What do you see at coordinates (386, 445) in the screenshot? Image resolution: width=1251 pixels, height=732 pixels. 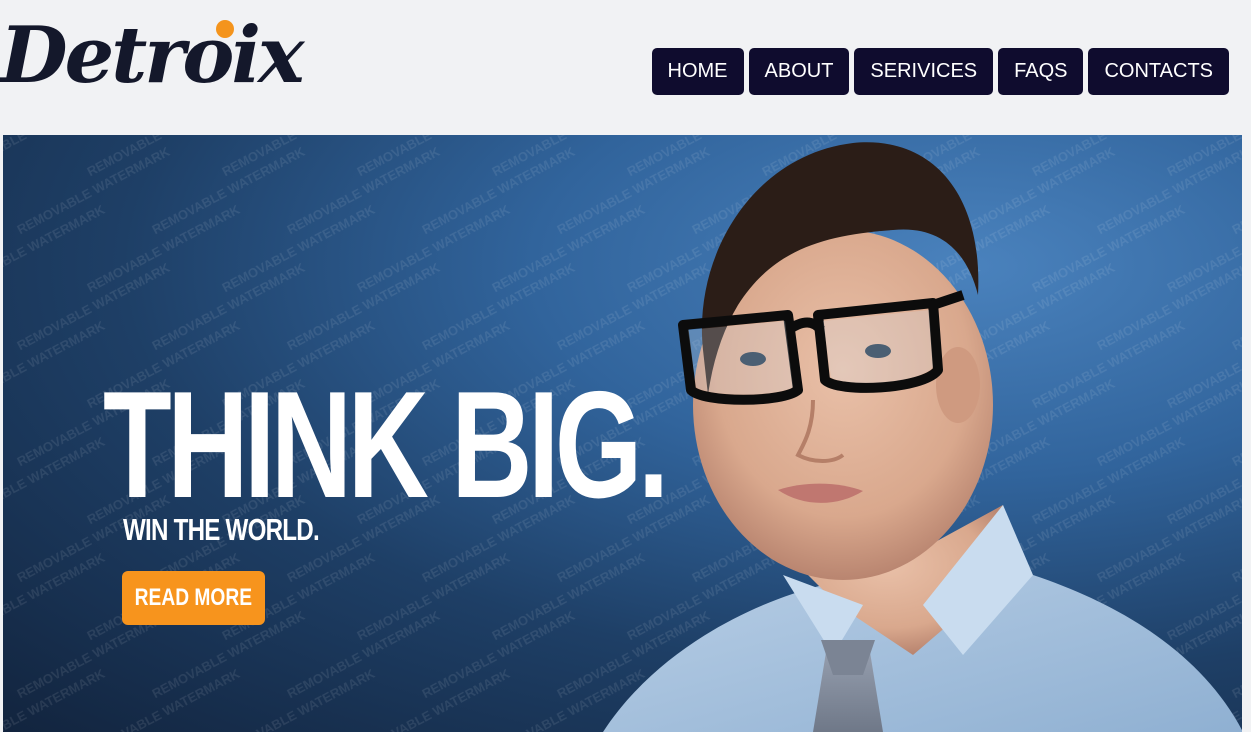 I see `hero-headline: THINK BIG.` at bounding box center [386, 445].